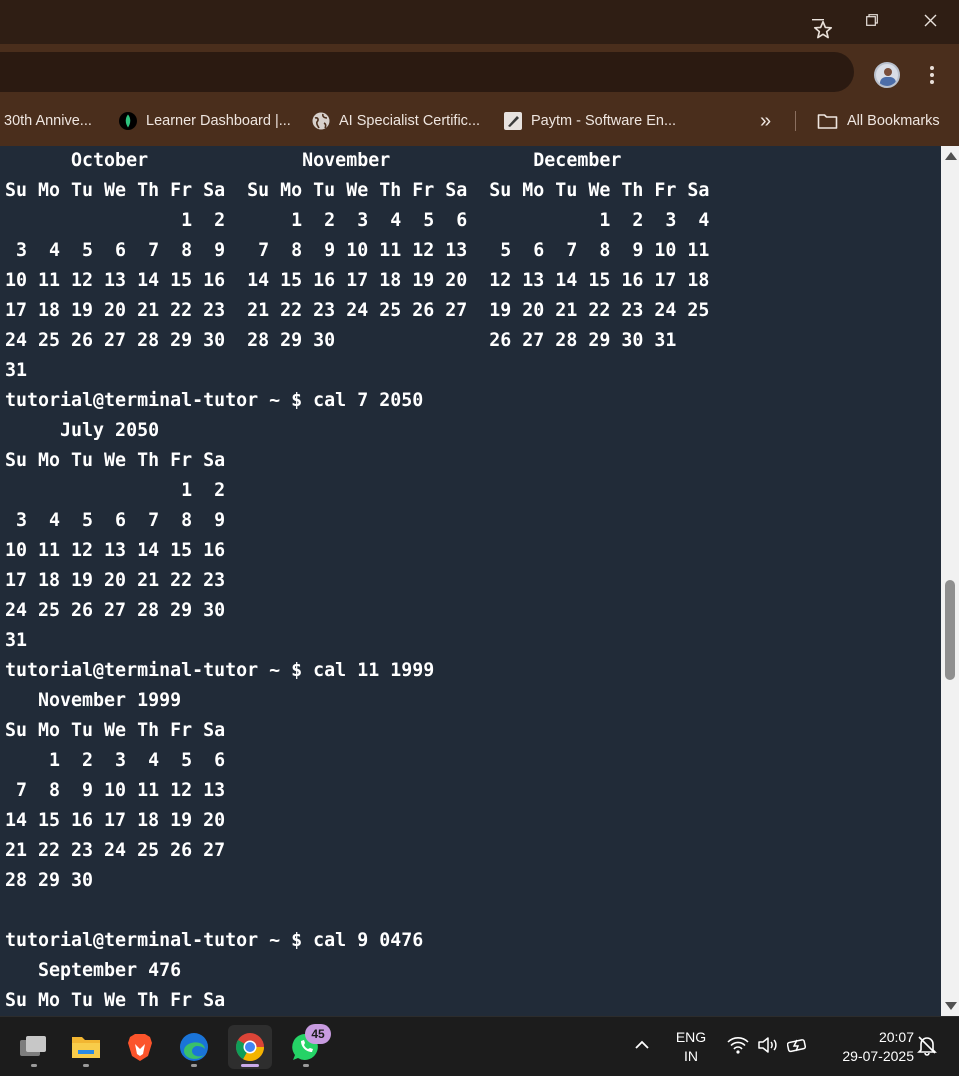 The height and width of the screenshot is (1076, 959). What do you see at coordinates (797, 1047) in the screenshot?
I see `battery-charging-icon` at bounding box center [797, 1047].